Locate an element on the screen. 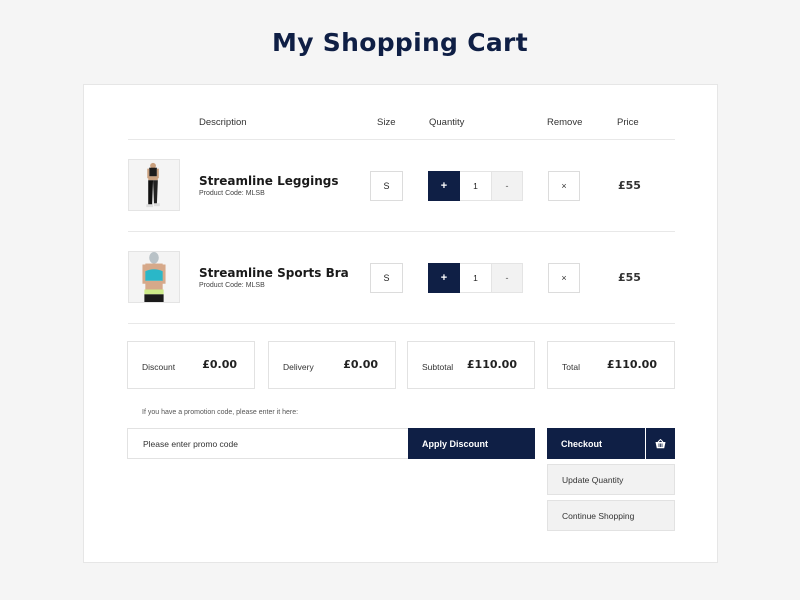 The height and width of the screenshot is (600, 800). total-summary: Total £110.00 is located at coordinates (611, 365).